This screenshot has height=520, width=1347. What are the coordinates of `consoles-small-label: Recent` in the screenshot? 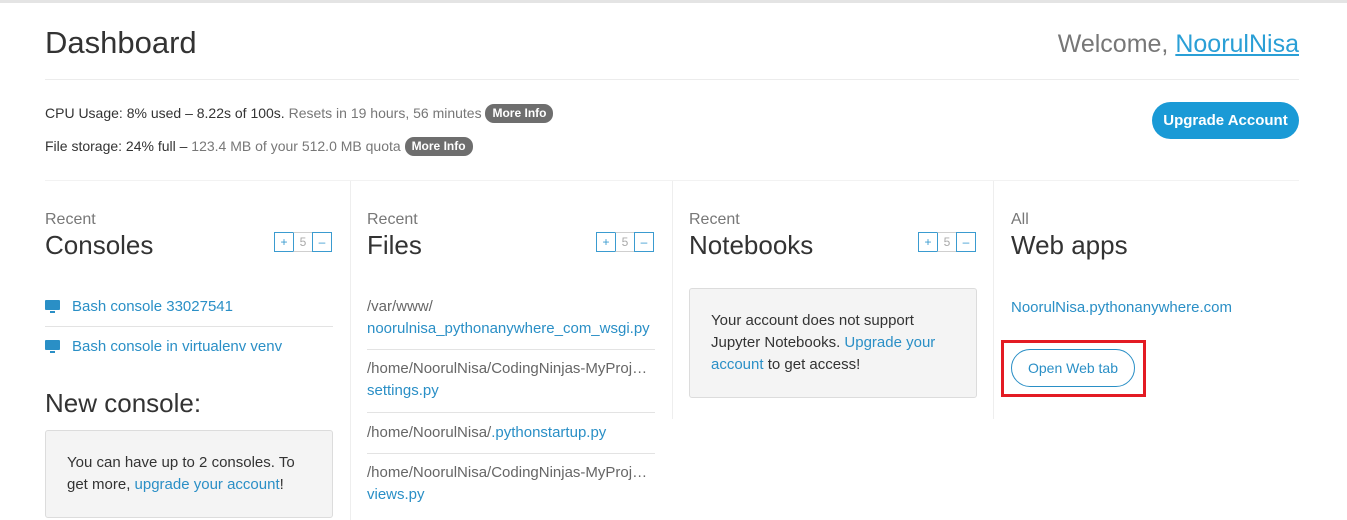 It's located at (70, 219).